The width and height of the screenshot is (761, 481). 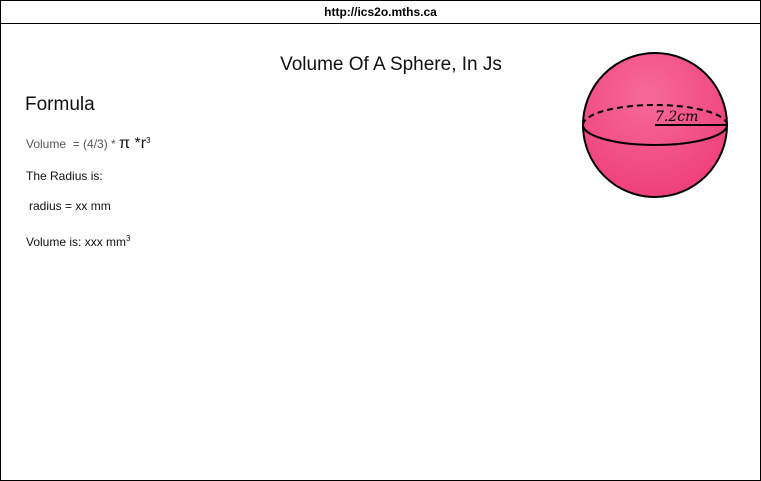 I want to click on radius-label: The Radius is:, so click(x=64, y=176).